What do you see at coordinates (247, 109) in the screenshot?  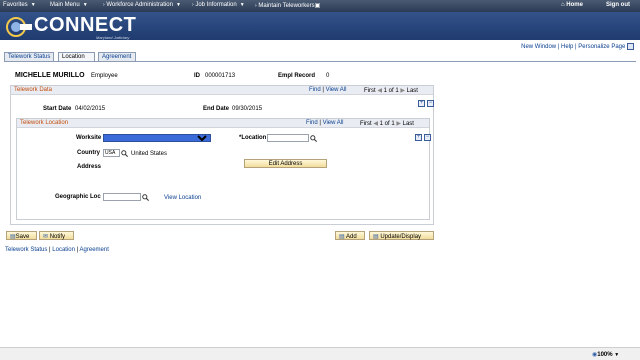 I see `end-date-value: 09/30/2015` at bounding box center [247, 109].